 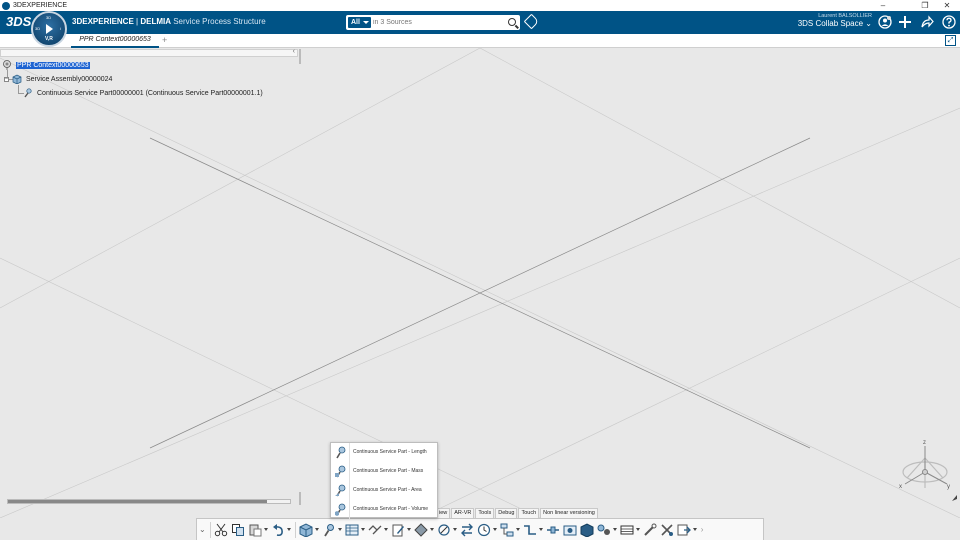 I want to click on publish-icon, so click(x=684, y=529).